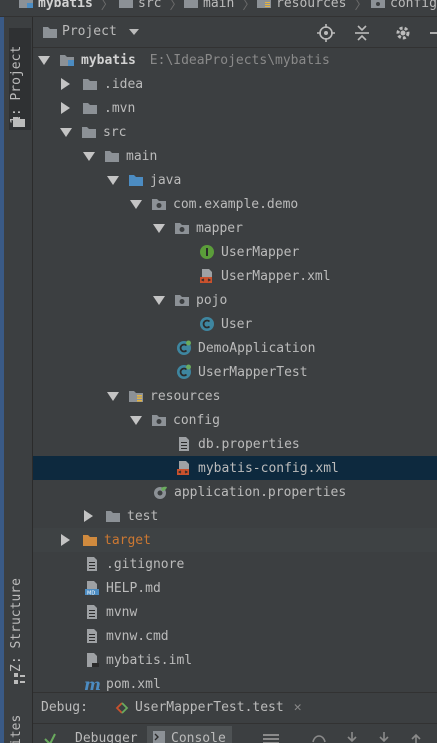  What do you see at coordinates (326, 33) in the screenshot?
I see `target-icon` at bounding box center [326, 33].